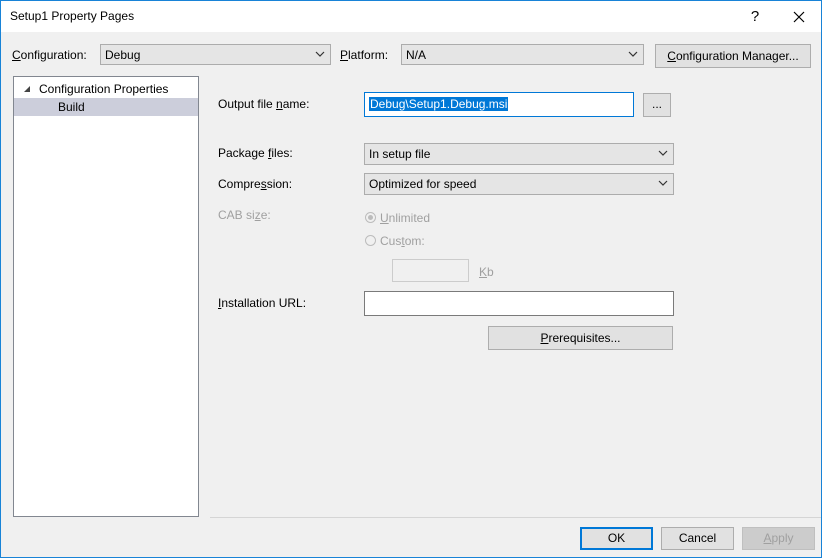 The width and height of the screenshot is (822, 558). What do you see at coordinates (370, 240) in the screenshot?
I see `custom-radio` at bounding box center [370, 240].